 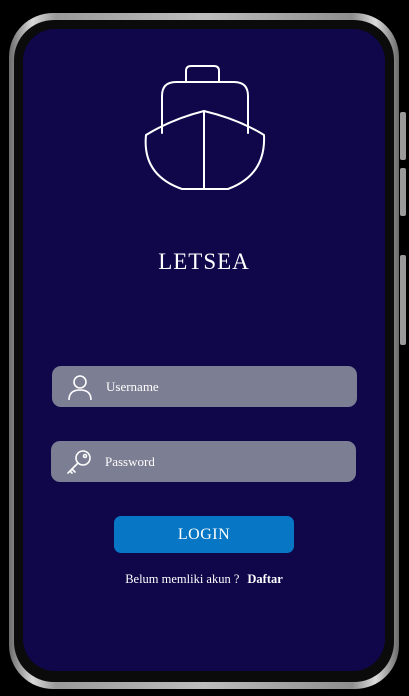 What do you see at coordinates (80, 387) in the screenshot?
I see `user-icon` at bounding box center [80, 387].